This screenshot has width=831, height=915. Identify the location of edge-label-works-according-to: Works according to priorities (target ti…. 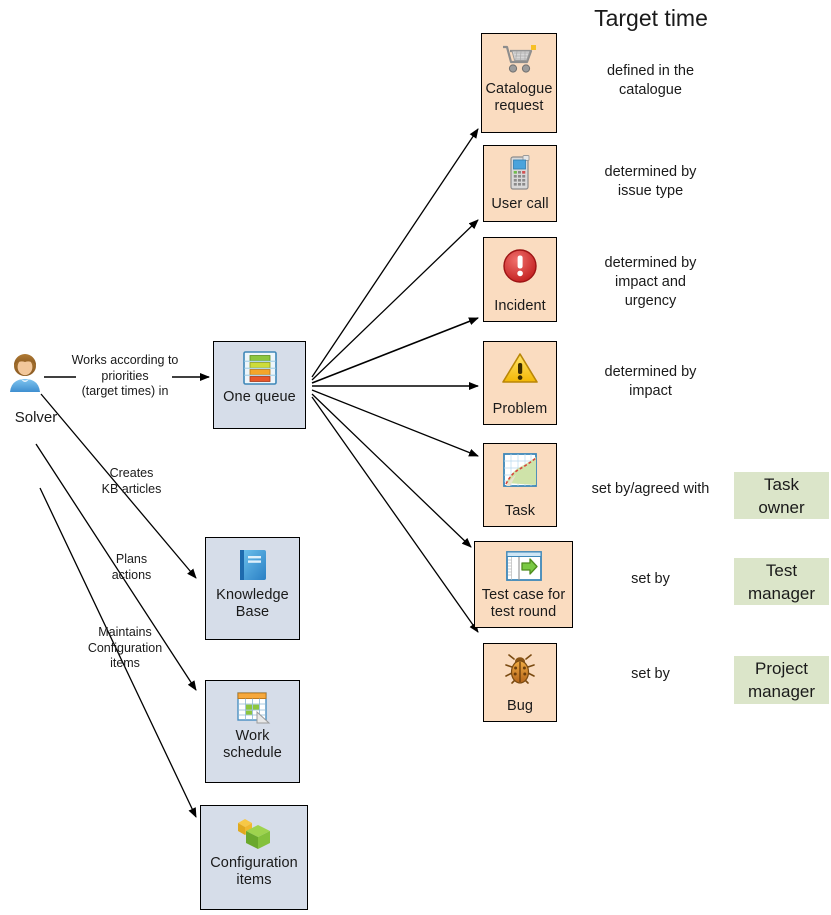
(125, 375).